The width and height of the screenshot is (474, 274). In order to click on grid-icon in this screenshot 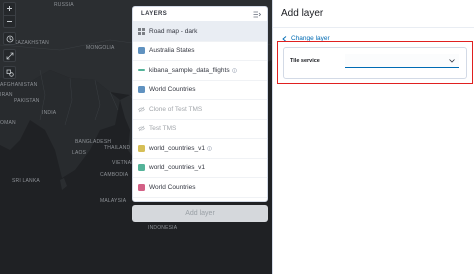, I will do `click(141, 31)`.